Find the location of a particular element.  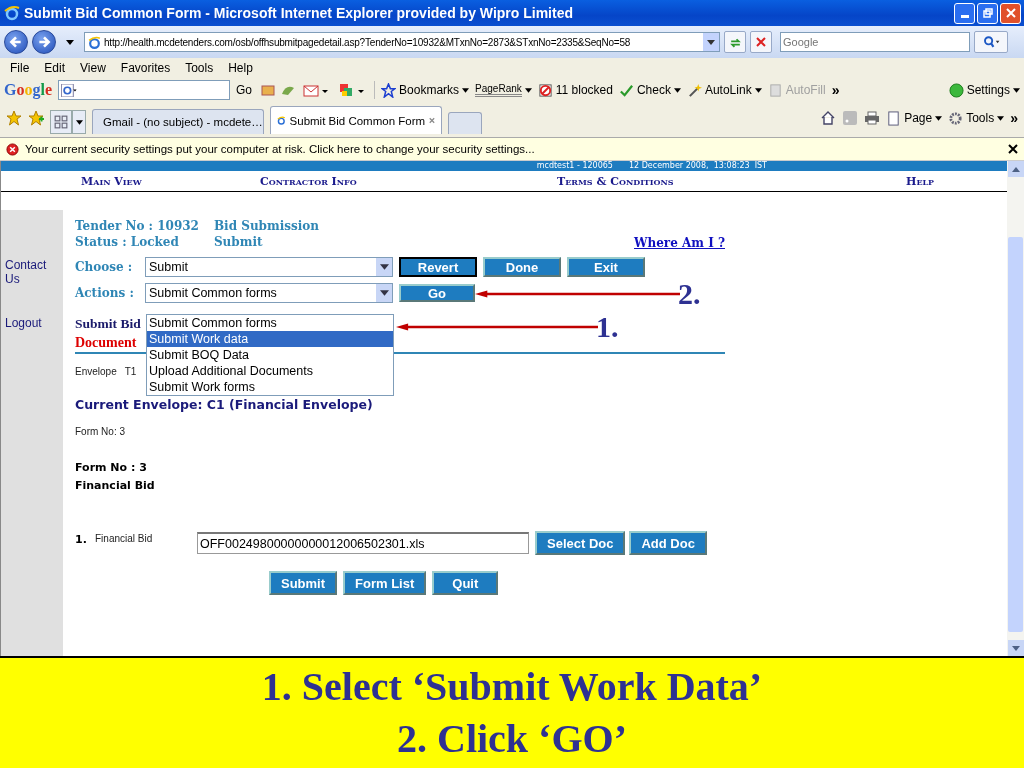

action-button: Revert is located at coordinates (438, 267).